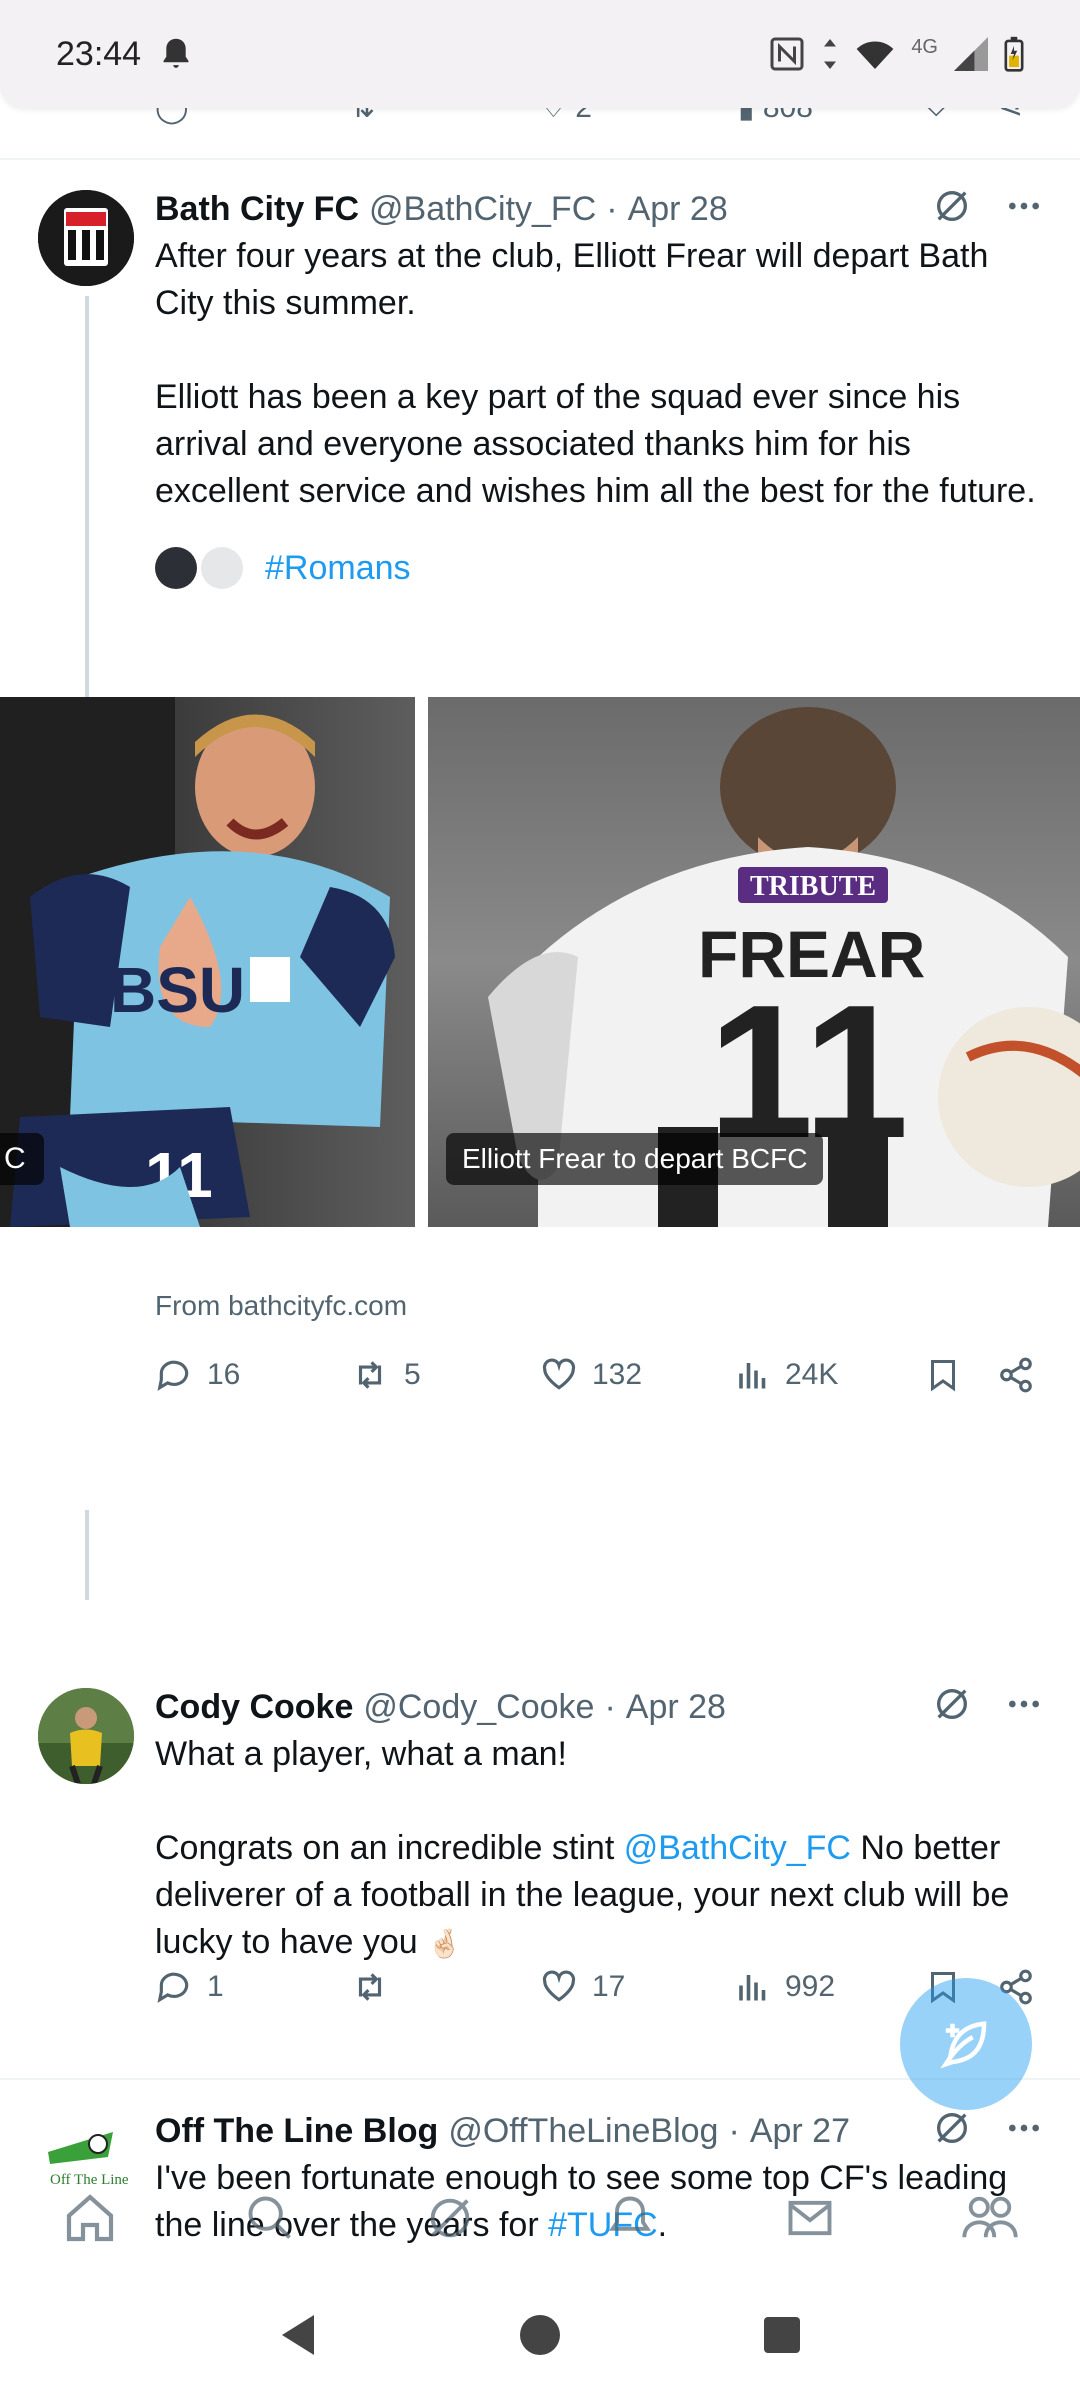 The height and width of the screenshot is (2400, 1080). I want to click on hashtag-romans: #Romans, so click(338, 568).